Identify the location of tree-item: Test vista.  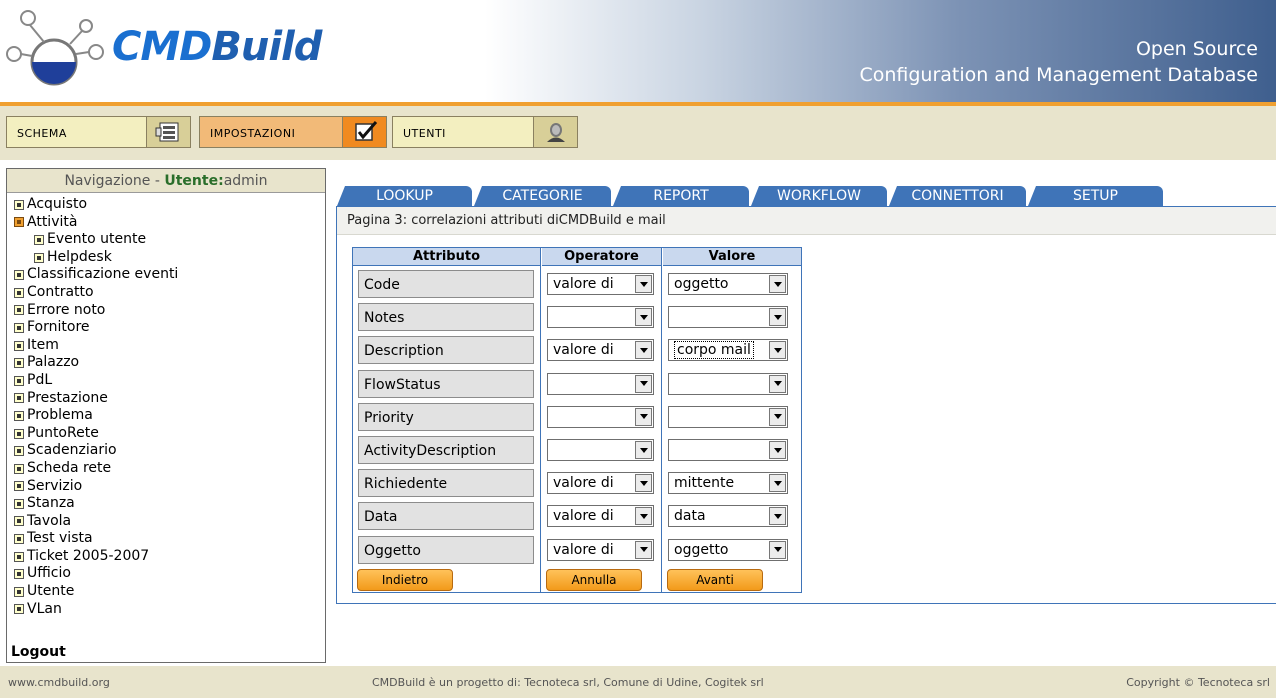
(169, 539).